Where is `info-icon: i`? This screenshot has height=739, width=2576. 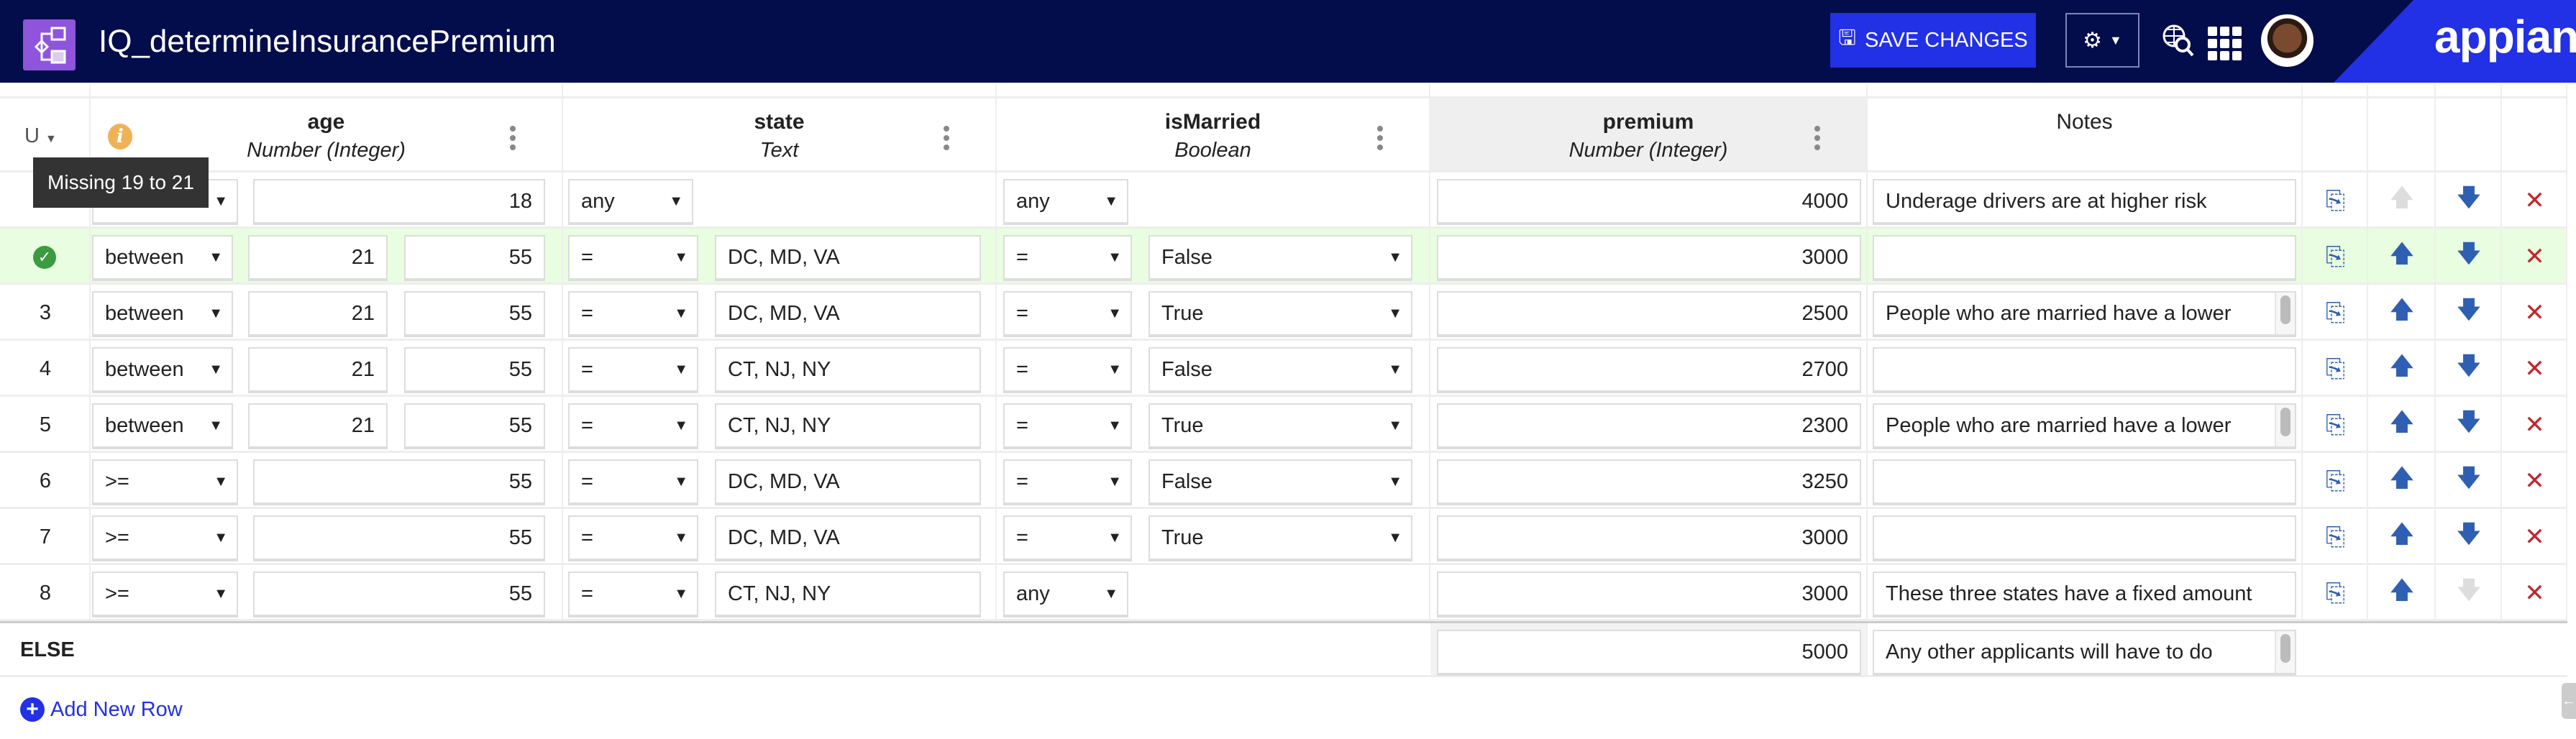
info-icon: i is located at coordinates (120, 137).